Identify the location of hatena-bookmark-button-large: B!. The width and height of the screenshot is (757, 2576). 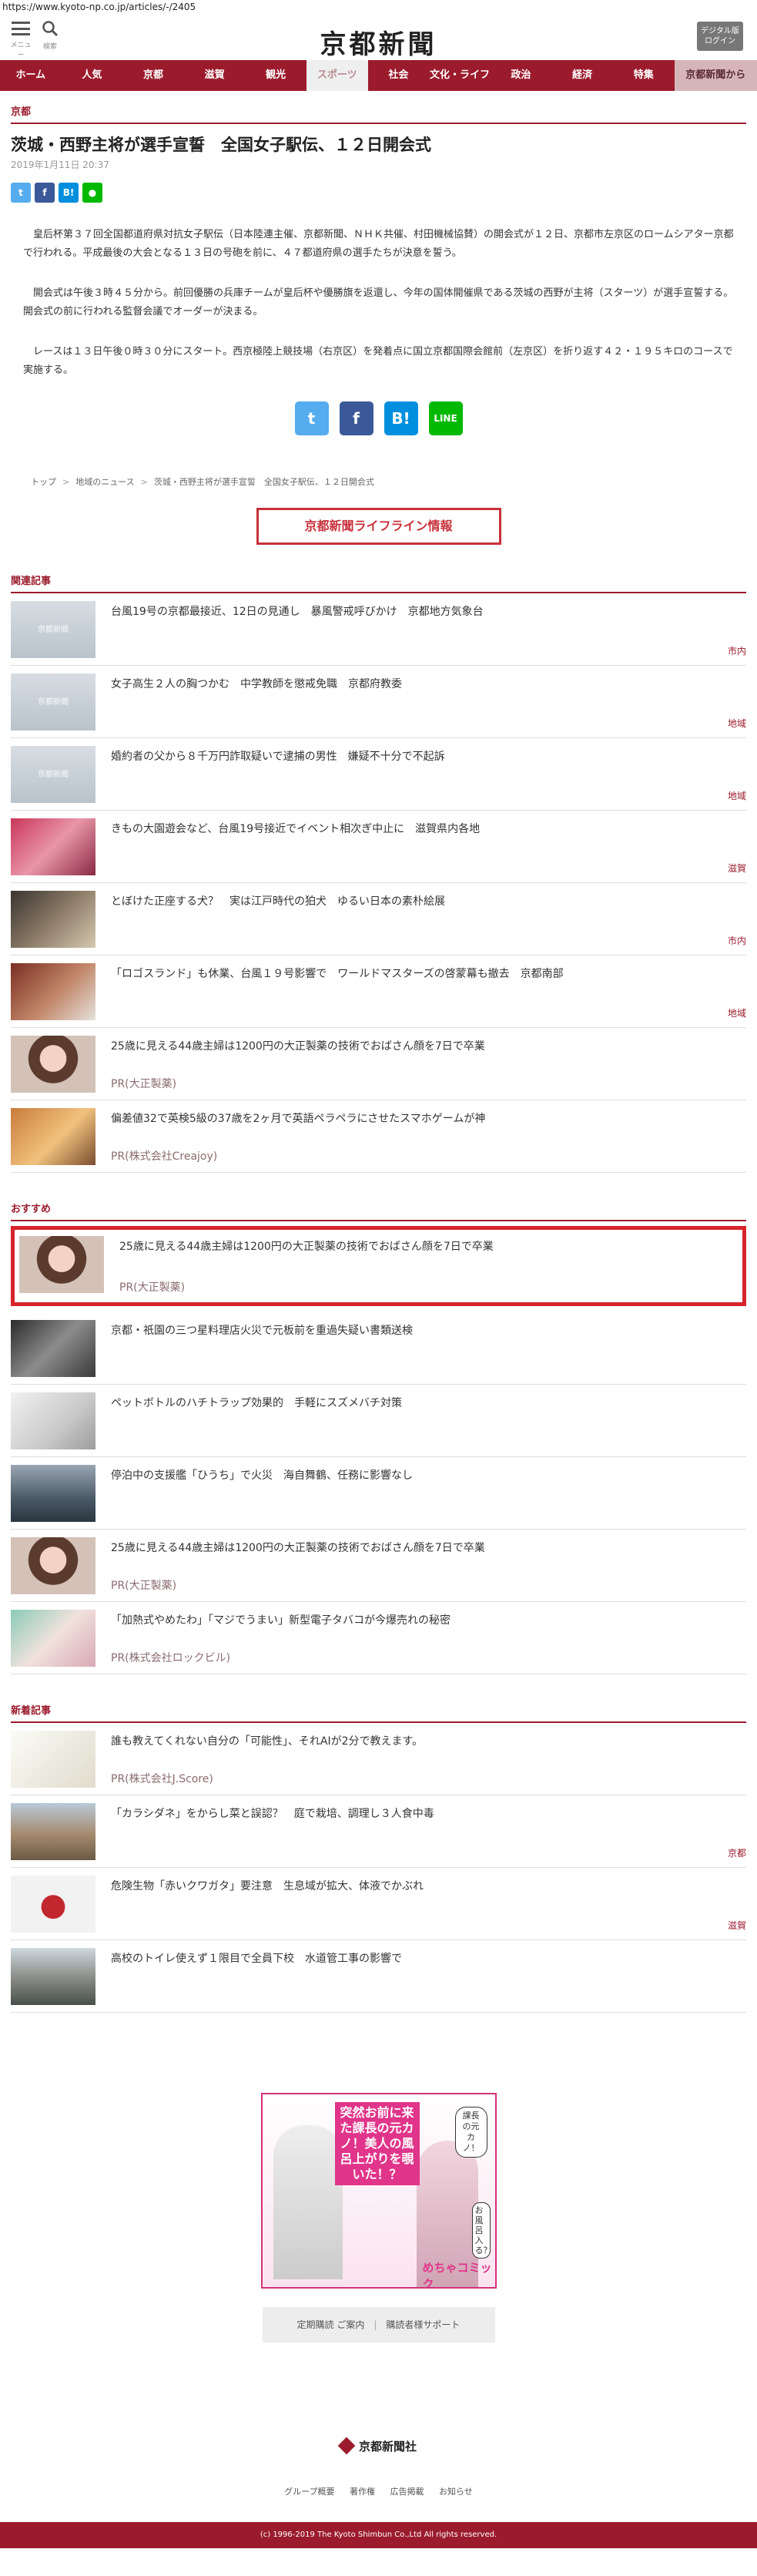
(401, 418).